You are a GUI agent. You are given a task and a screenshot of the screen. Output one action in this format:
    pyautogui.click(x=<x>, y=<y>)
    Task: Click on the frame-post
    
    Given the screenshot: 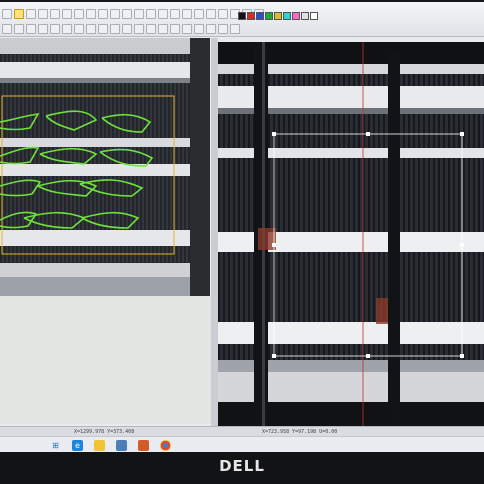 What is the action you would take?
    pyautogui.click(x=200, y=167)
    